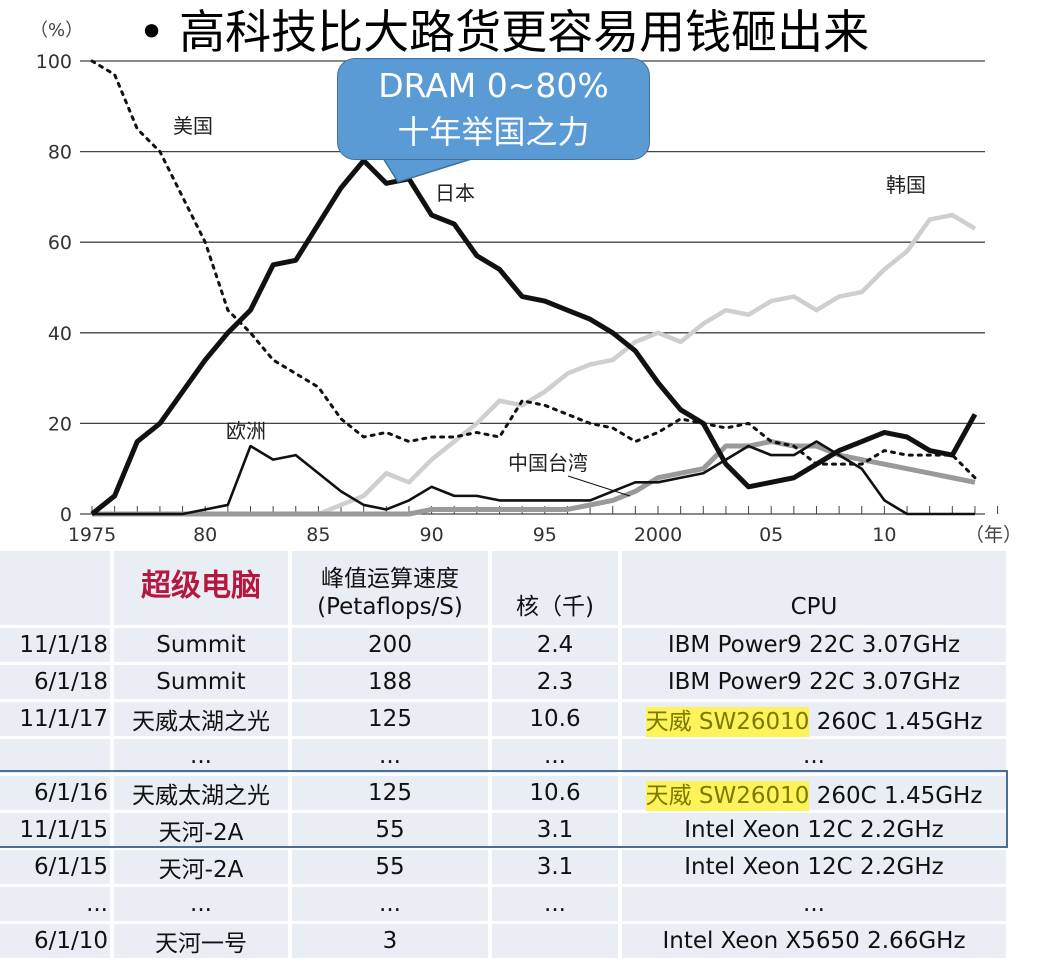 This screenshot has width=1037, height=961. I want to click on cell-cores: 2.4, so click(555, 645).